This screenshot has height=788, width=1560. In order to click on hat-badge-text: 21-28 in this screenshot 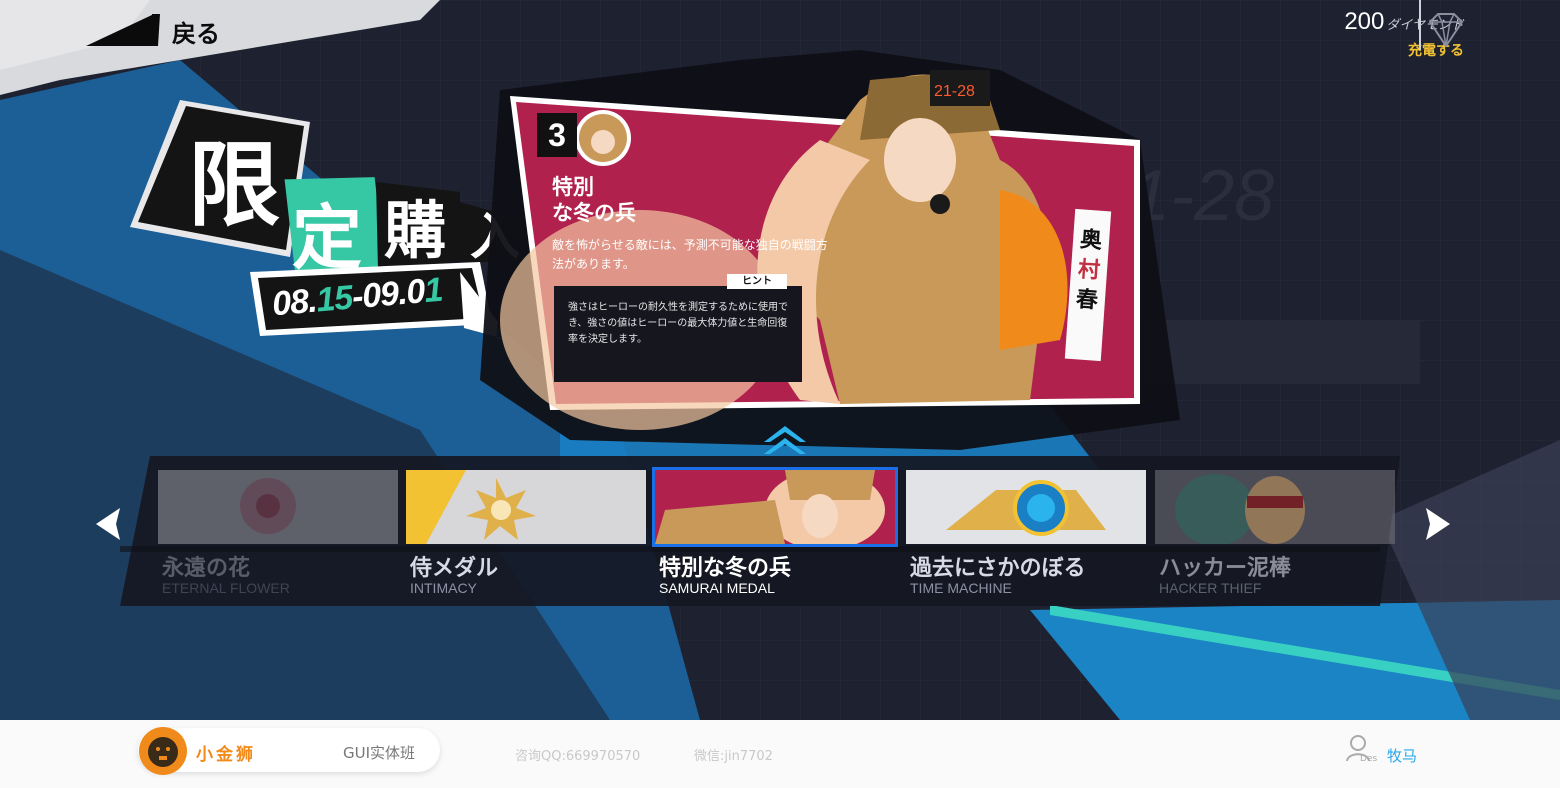, I will do `click(954, 91)`.